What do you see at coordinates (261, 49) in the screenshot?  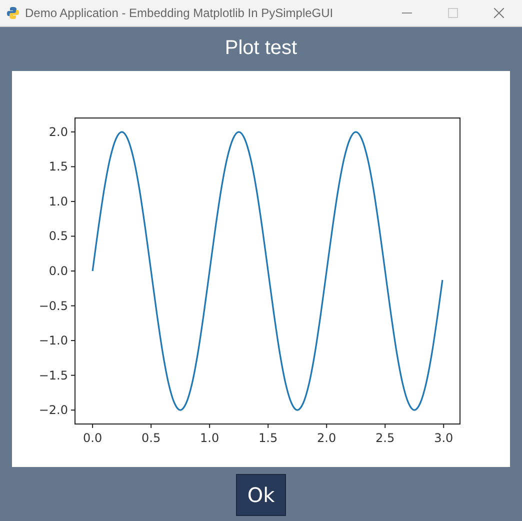 I see `plot-heading: Plot test` at bounding box center [261, 49].